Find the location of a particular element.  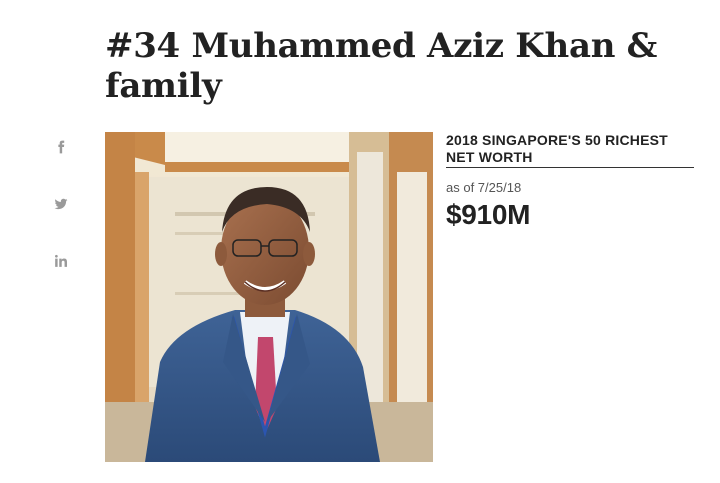

twitter-share-button is located at coordinates (61, 208).